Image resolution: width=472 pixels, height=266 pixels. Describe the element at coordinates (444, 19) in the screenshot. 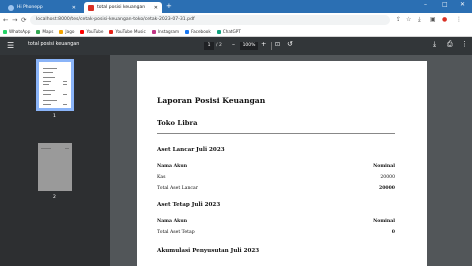

I see `profile-avatar: ●` at that location.